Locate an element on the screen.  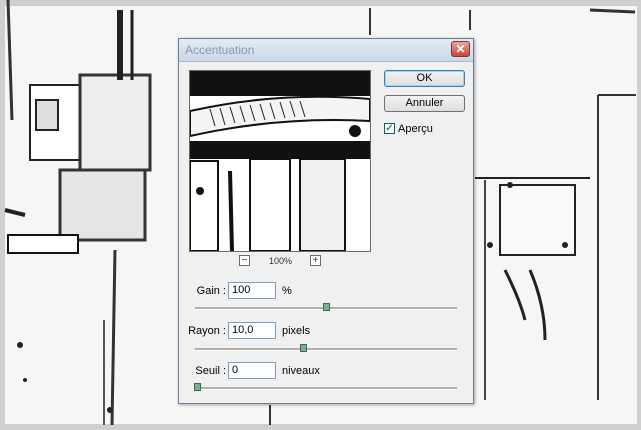
zoom-level: 100% is located at coordinates (281, 261).